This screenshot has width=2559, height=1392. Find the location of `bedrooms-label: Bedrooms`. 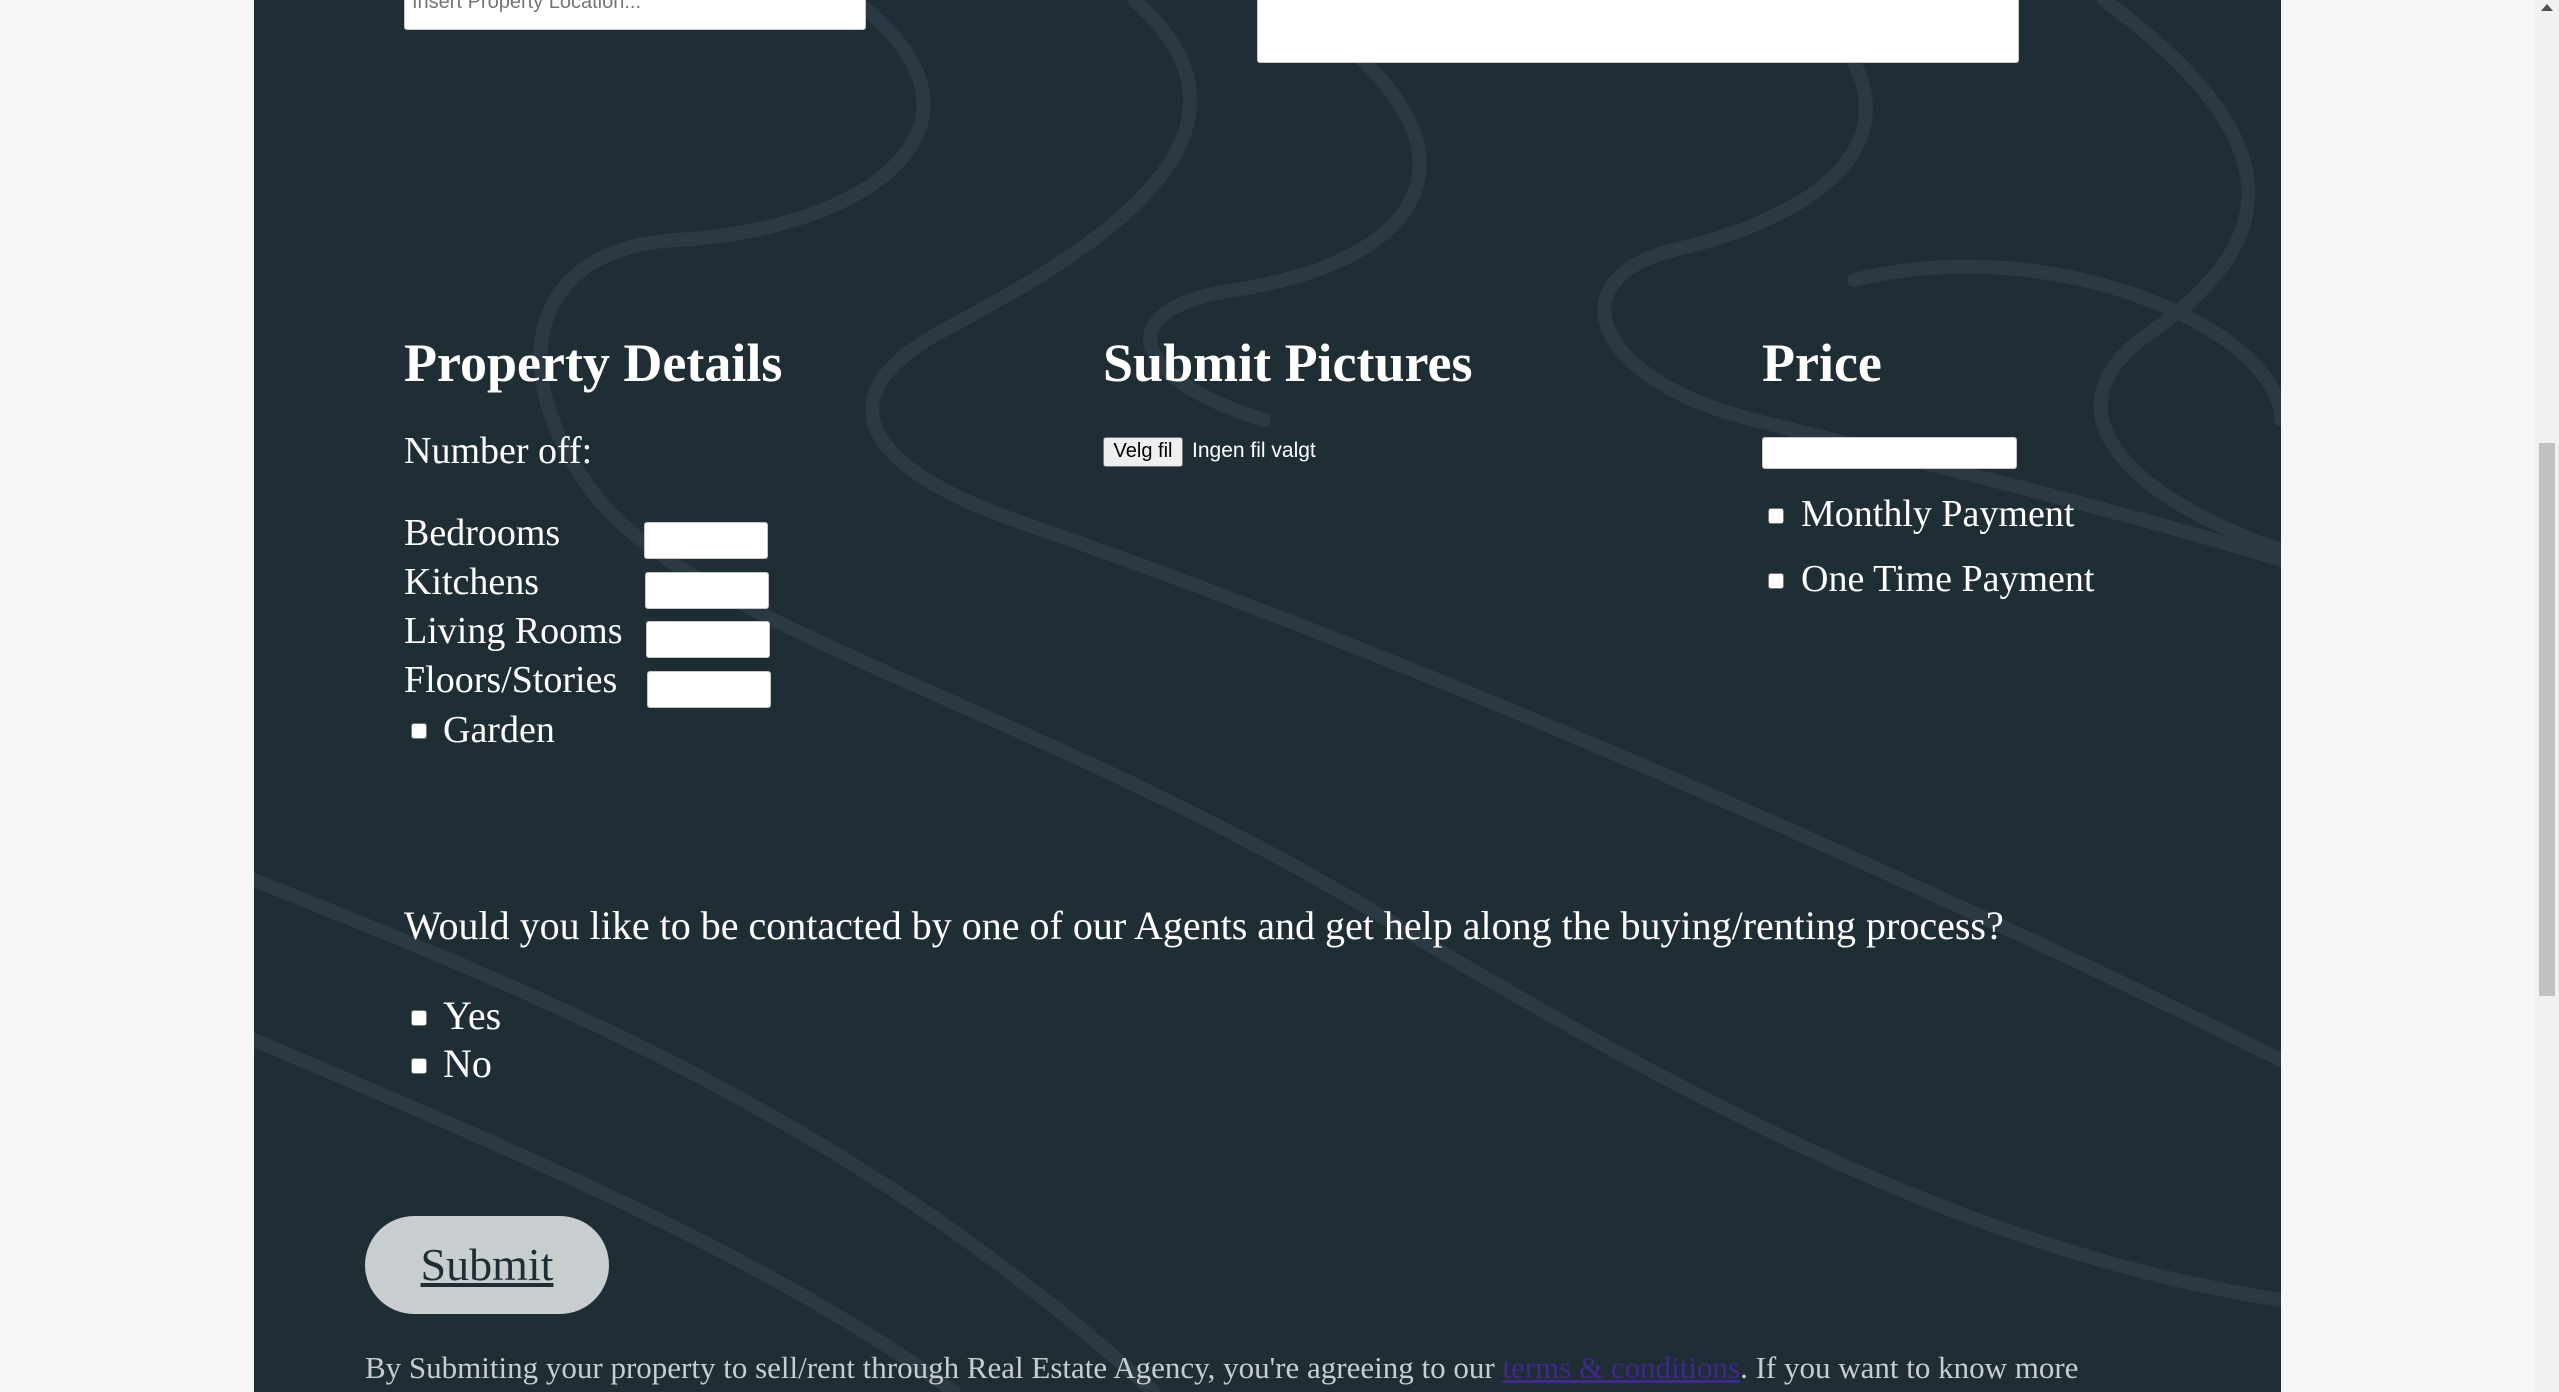

bedrooms-label: Bedrooms is located at coordinates (482, 533).